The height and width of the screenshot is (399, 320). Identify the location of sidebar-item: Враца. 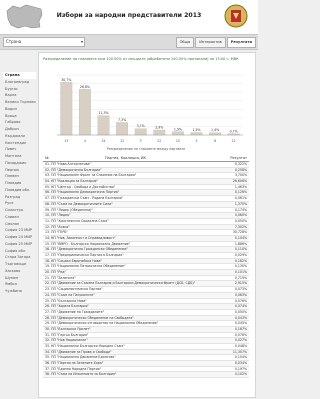
(19, 116).